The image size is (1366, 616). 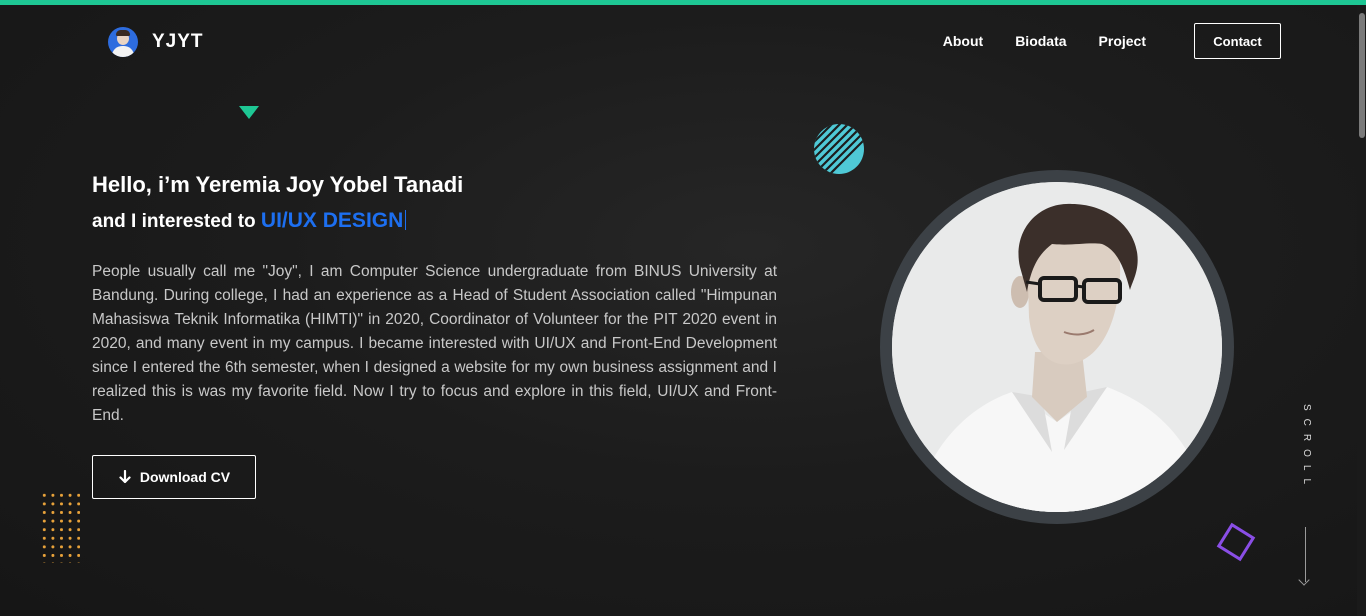 I want to click on hero-greeting: Hello, i’m Yeremia Joy Yobel Tanadi, so click(x=278, y=184).